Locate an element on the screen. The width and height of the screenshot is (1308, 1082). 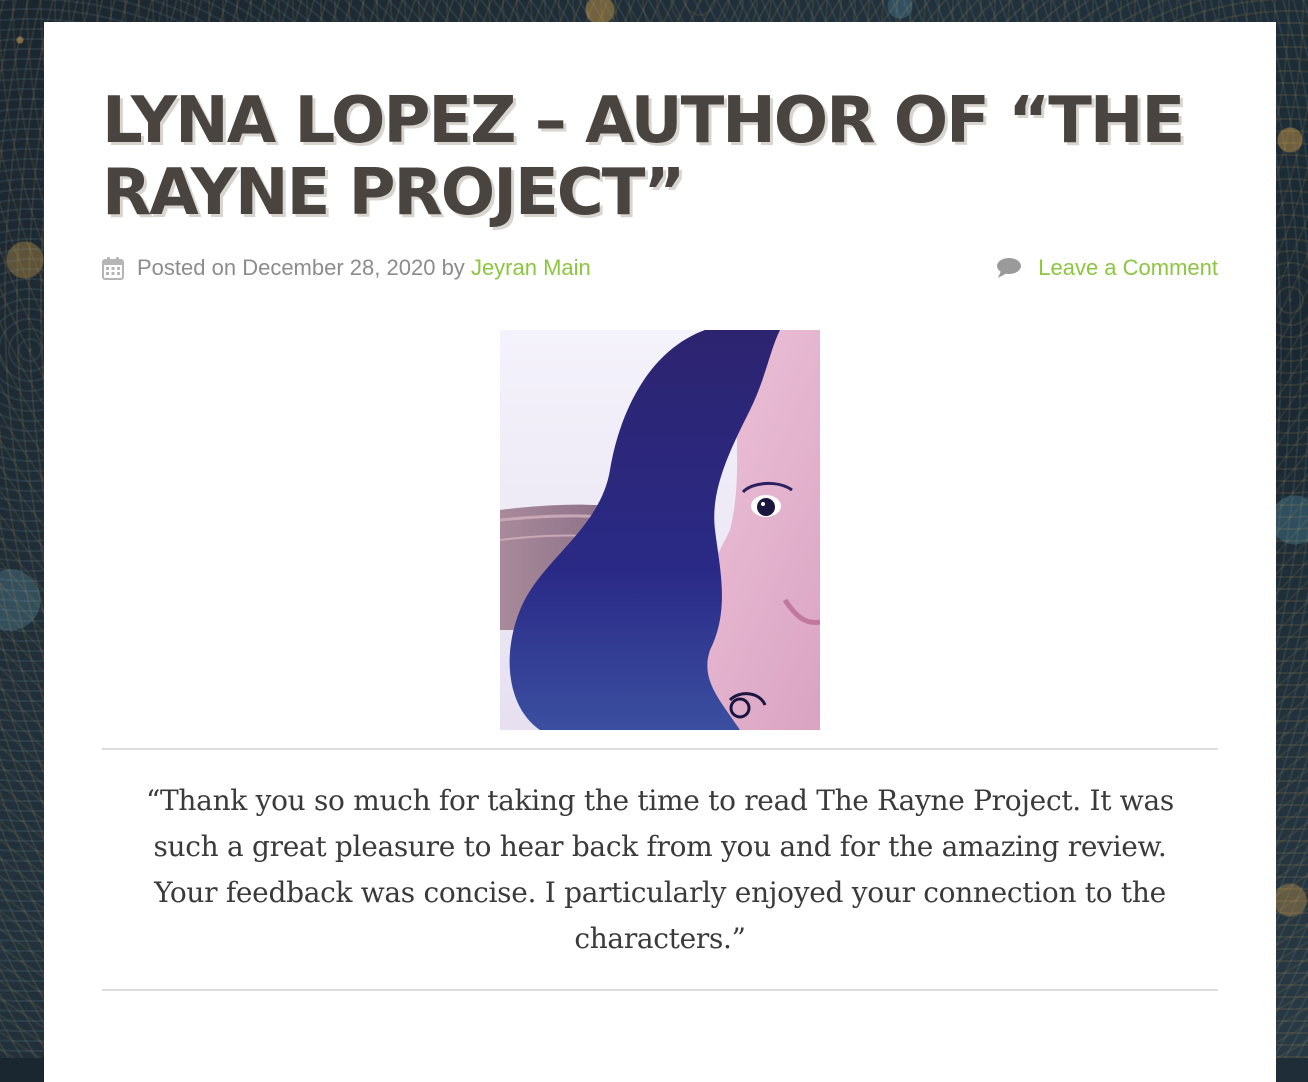
comment-icon is located at coordinates (1009, 268).